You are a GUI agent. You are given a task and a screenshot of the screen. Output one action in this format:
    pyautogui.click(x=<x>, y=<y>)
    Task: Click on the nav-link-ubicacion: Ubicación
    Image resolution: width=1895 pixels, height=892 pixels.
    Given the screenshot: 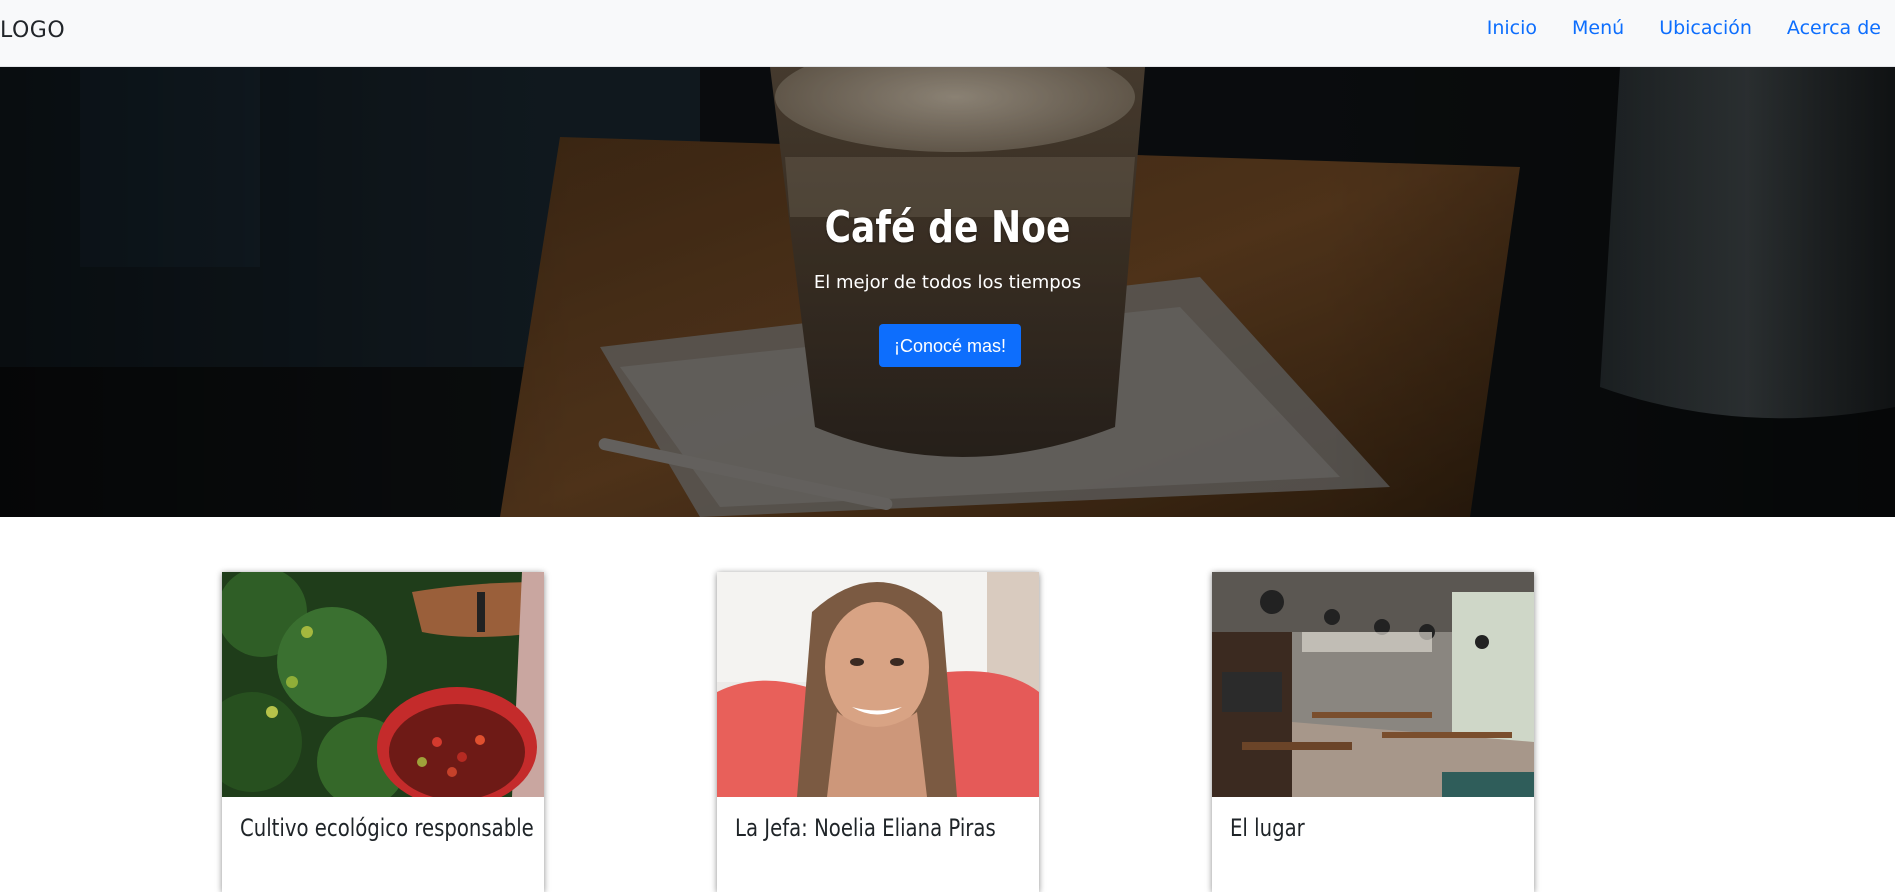 What is the action you would take?
    pyautogui.click(x=1705, y=28)
    